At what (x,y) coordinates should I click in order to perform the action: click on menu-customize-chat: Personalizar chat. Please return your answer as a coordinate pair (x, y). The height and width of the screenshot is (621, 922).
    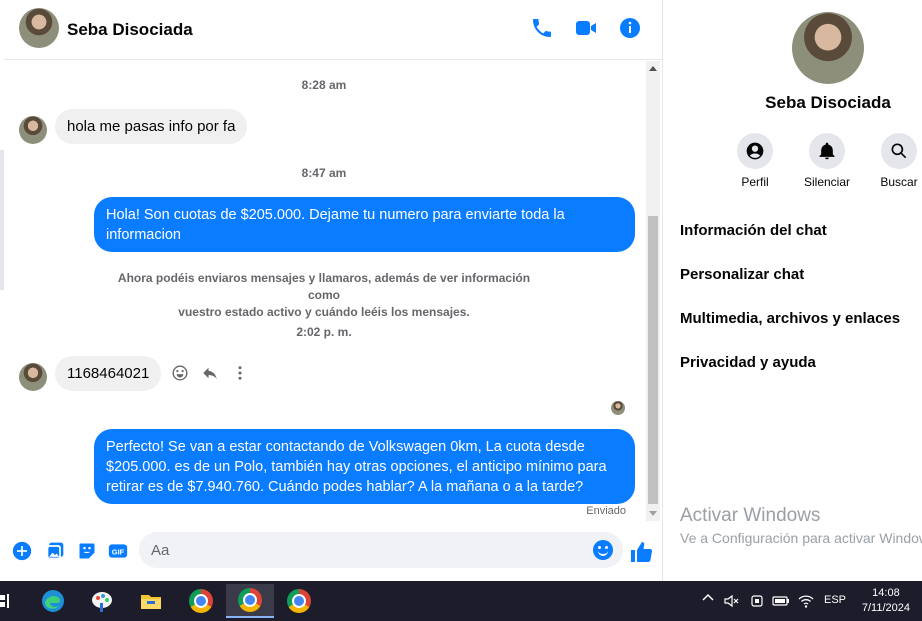
    Looking at the image, I should click on (742, 274).